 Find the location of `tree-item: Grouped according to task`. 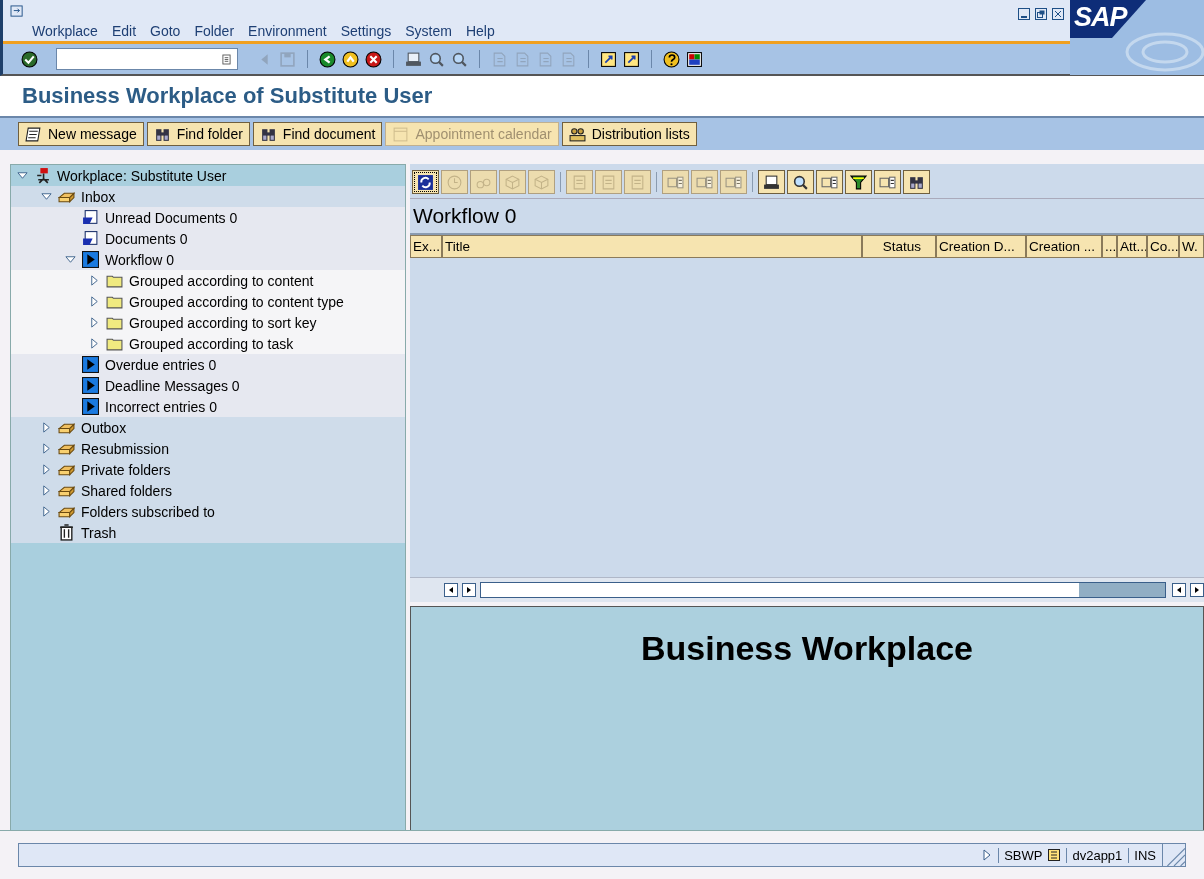

tree-item: Grouped according to task is located at coordinates (208, 343).